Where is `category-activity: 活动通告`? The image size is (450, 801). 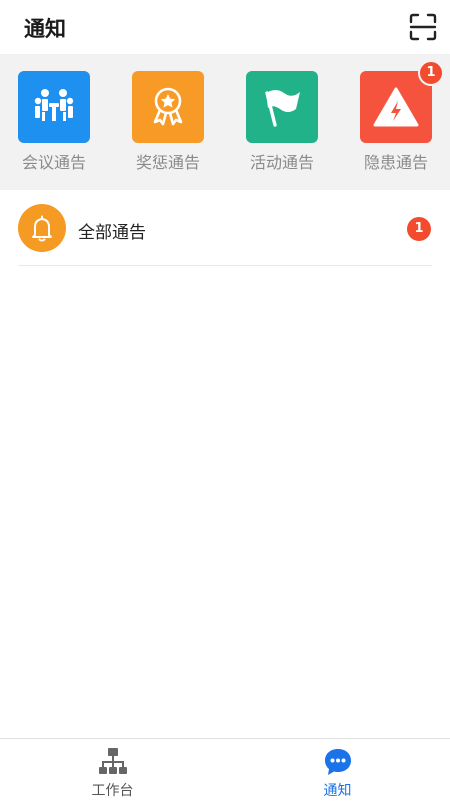
category-activity: 活动通告 is located at coordinates (283, 126).